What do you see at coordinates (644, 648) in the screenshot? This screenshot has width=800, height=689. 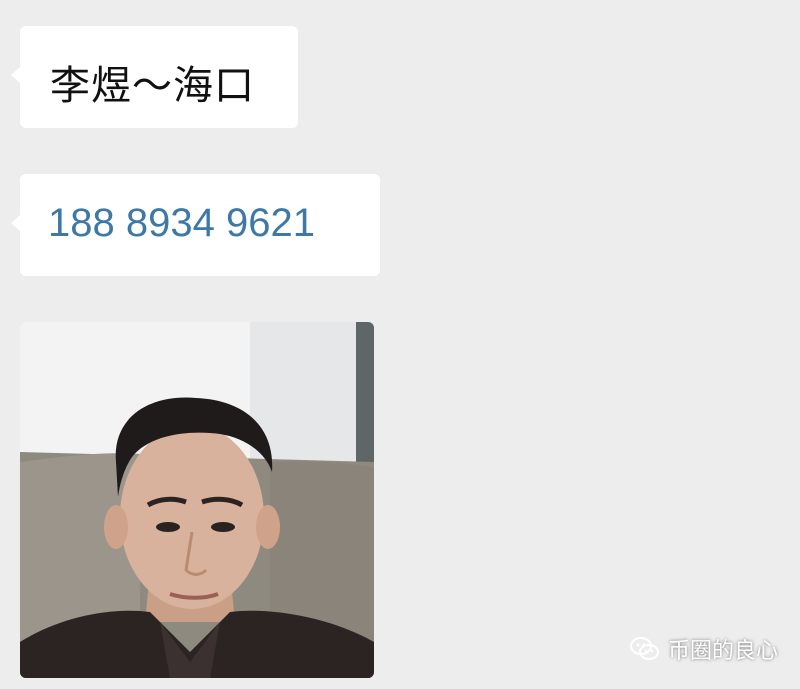 I see `wechat-icon` at bounding box center [644, 648].